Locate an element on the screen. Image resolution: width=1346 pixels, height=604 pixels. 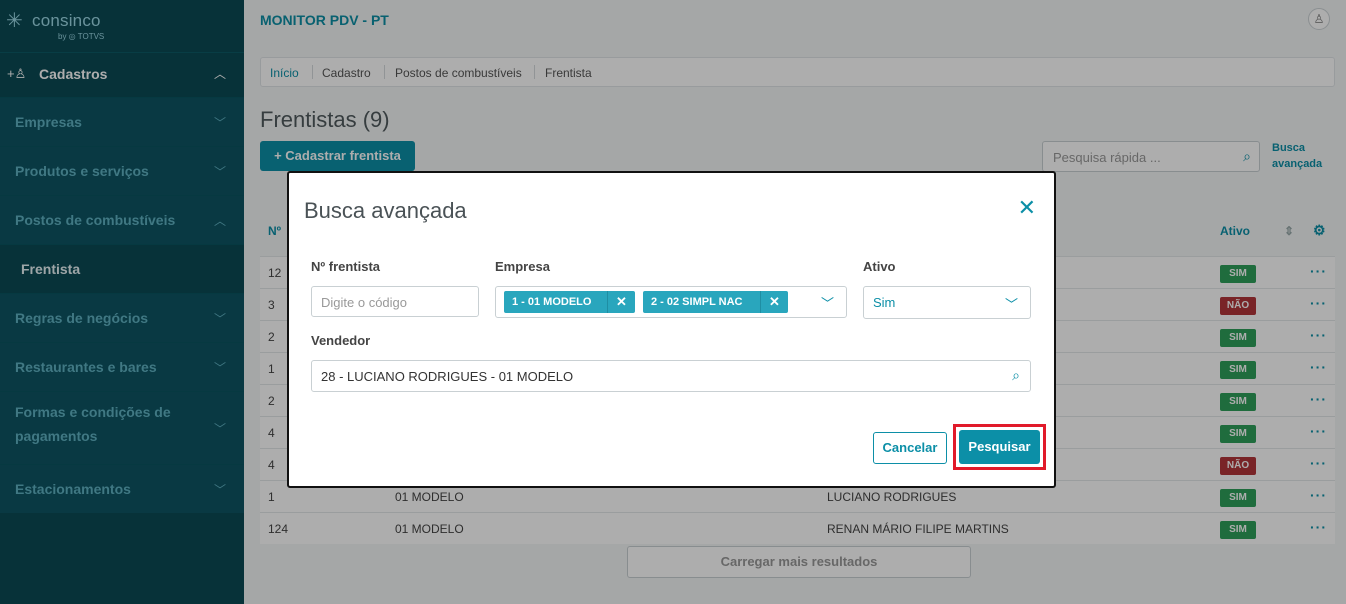
number-input: Digite o código is located at coordinates (395, 301).